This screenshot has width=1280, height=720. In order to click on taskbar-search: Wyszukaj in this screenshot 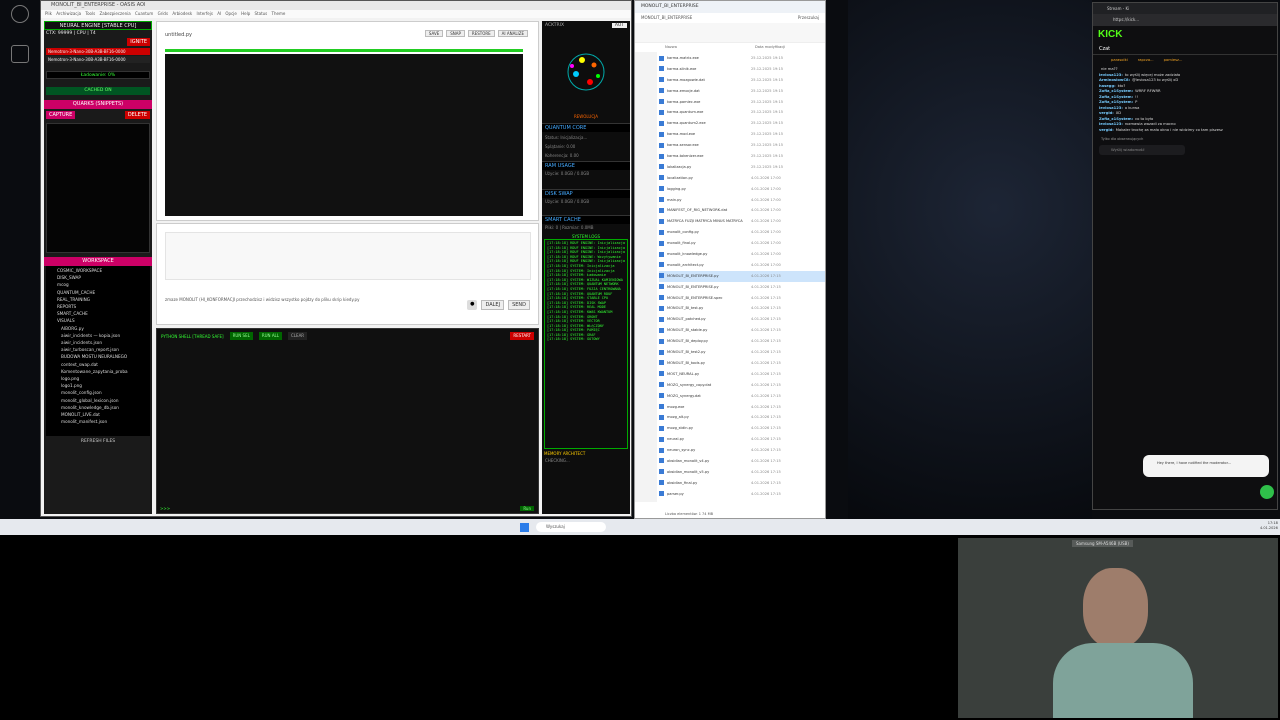, I will do `click(571, 527)`.